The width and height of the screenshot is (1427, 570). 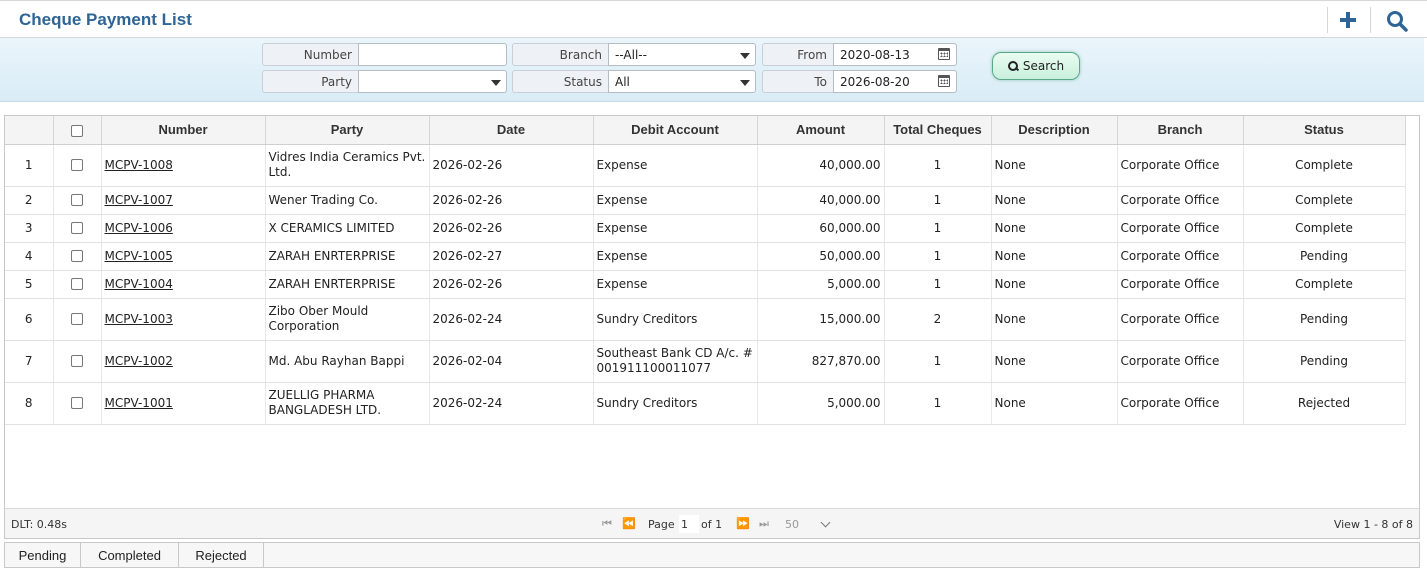 What do you see at coordinates (797, 54) in the screenshot?
I see `from-label: From` at bounding box center [797, 54].